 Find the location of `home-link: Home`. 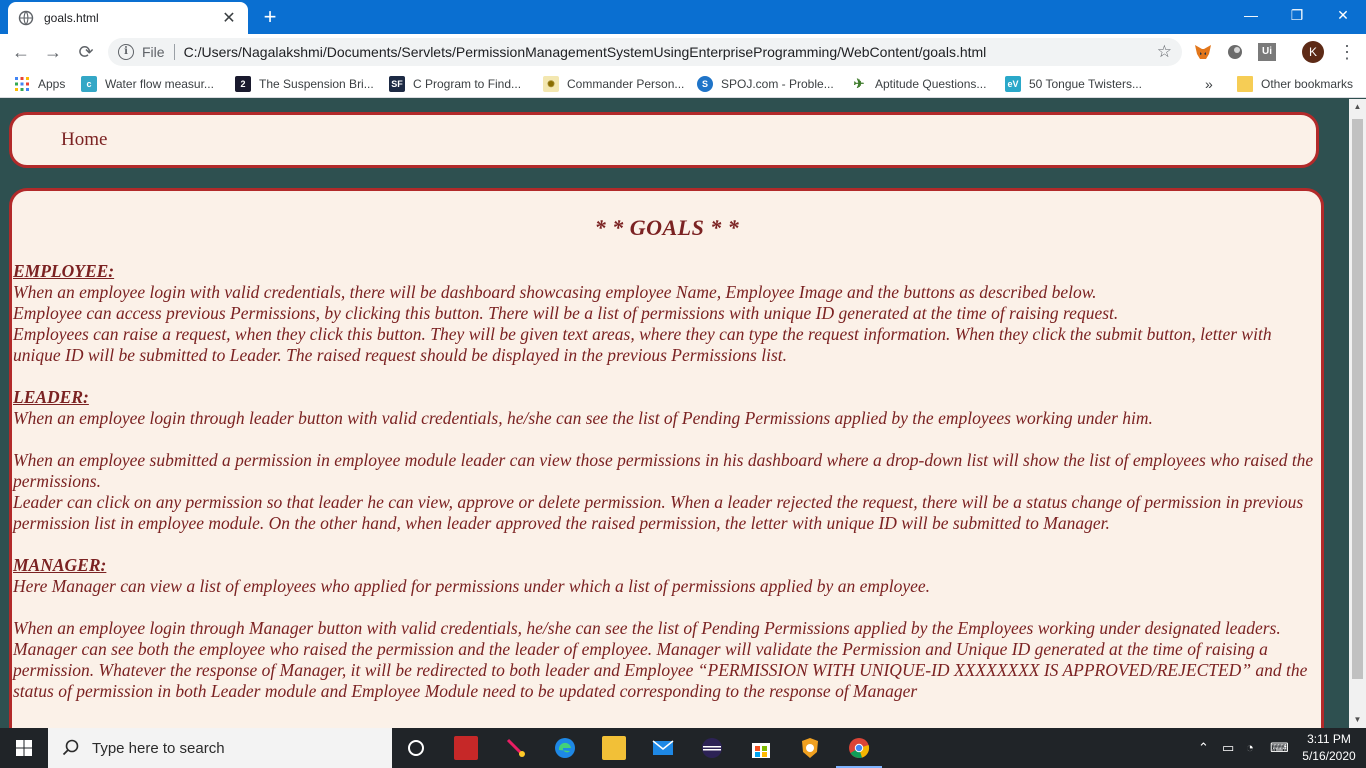

home-link: Home is located at coordinates (84, 140).